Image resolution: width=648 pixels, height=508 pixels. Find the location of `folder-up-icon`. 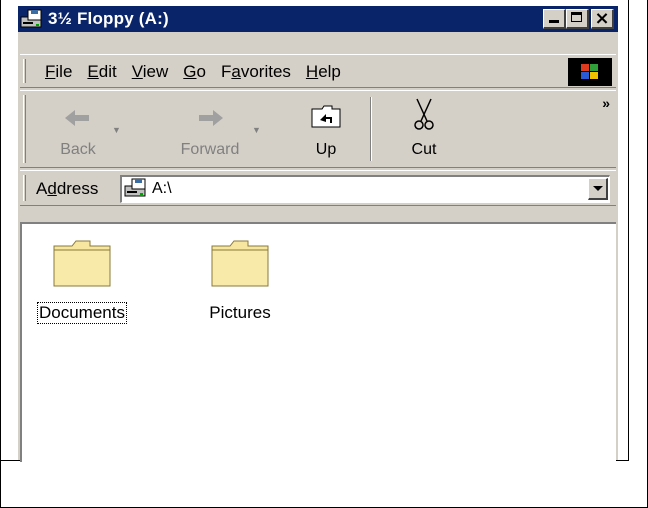

folder-up-icon is located at coordinates (326, 116).